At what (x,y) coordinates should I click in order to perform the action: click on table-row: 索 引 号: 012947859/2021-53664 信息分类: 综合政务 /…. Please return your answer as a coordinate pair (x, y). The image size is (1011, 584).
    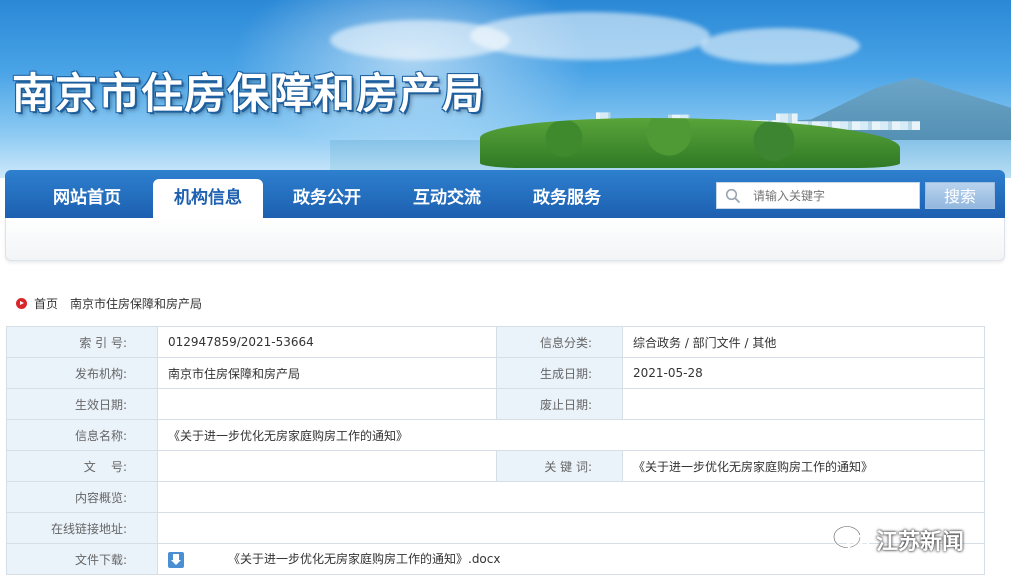
    Looking at the image, I should click on (495, 342).